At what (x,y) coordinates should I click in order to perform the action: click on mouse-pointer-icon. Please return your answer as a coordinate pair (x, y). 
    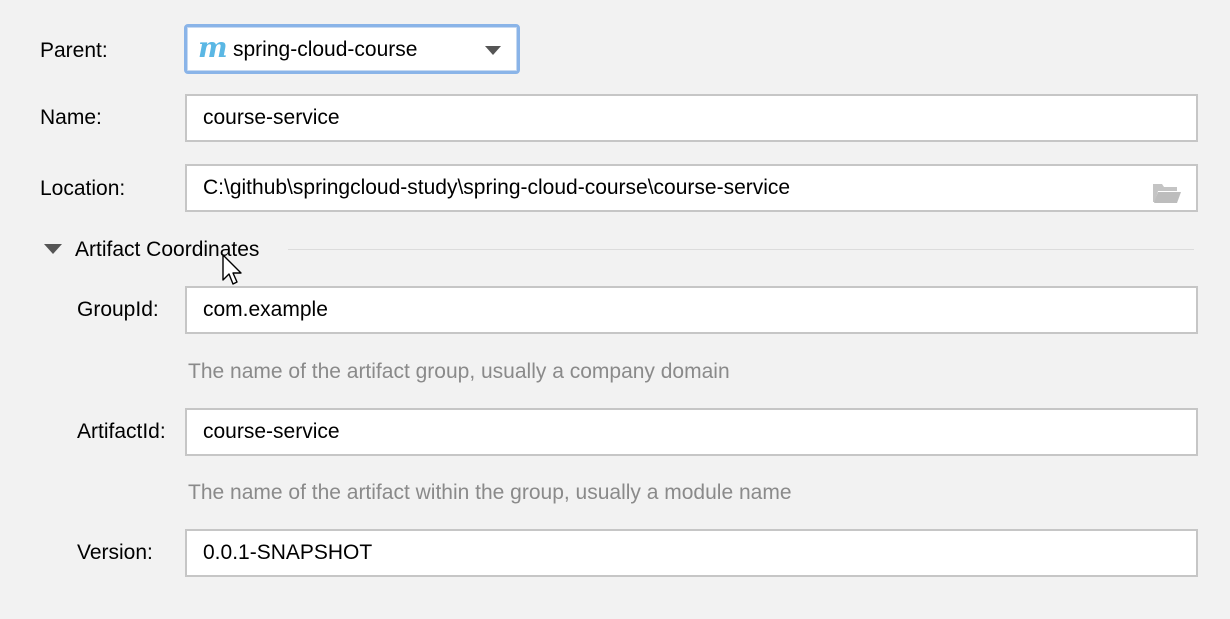
    Looking at the image, I should click on (232, 270).